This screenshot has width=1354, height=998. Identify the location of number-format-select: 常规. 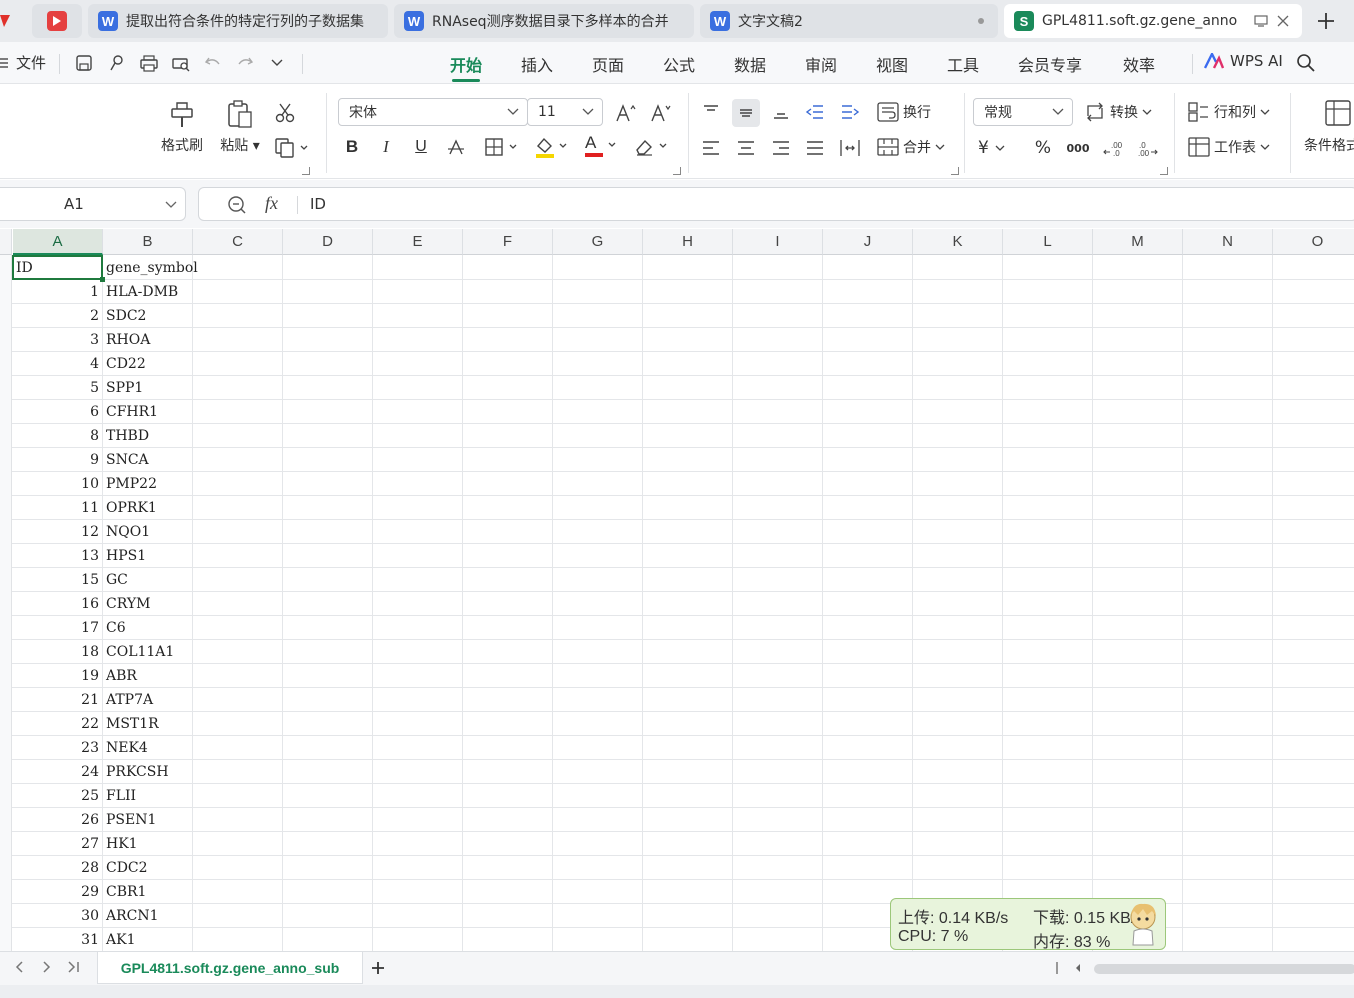
(1023, 112).